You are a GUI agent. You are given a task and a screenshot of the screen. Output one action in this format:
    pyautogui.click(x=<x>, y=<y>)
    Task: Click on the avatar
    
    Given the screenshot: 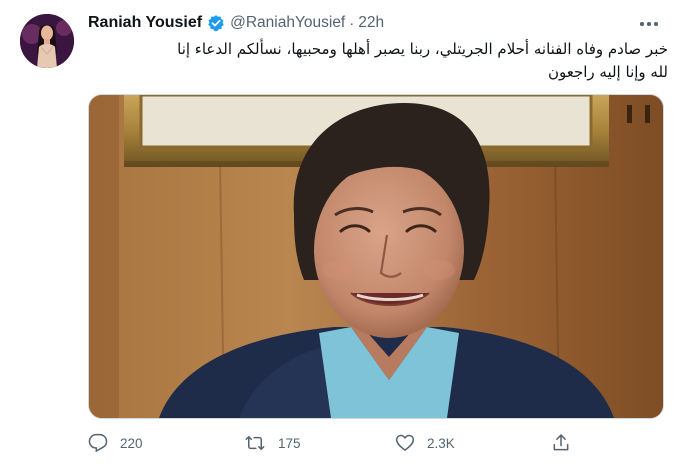 What is the action you would take?
    pyautogui.click(x=47, y=41)
    